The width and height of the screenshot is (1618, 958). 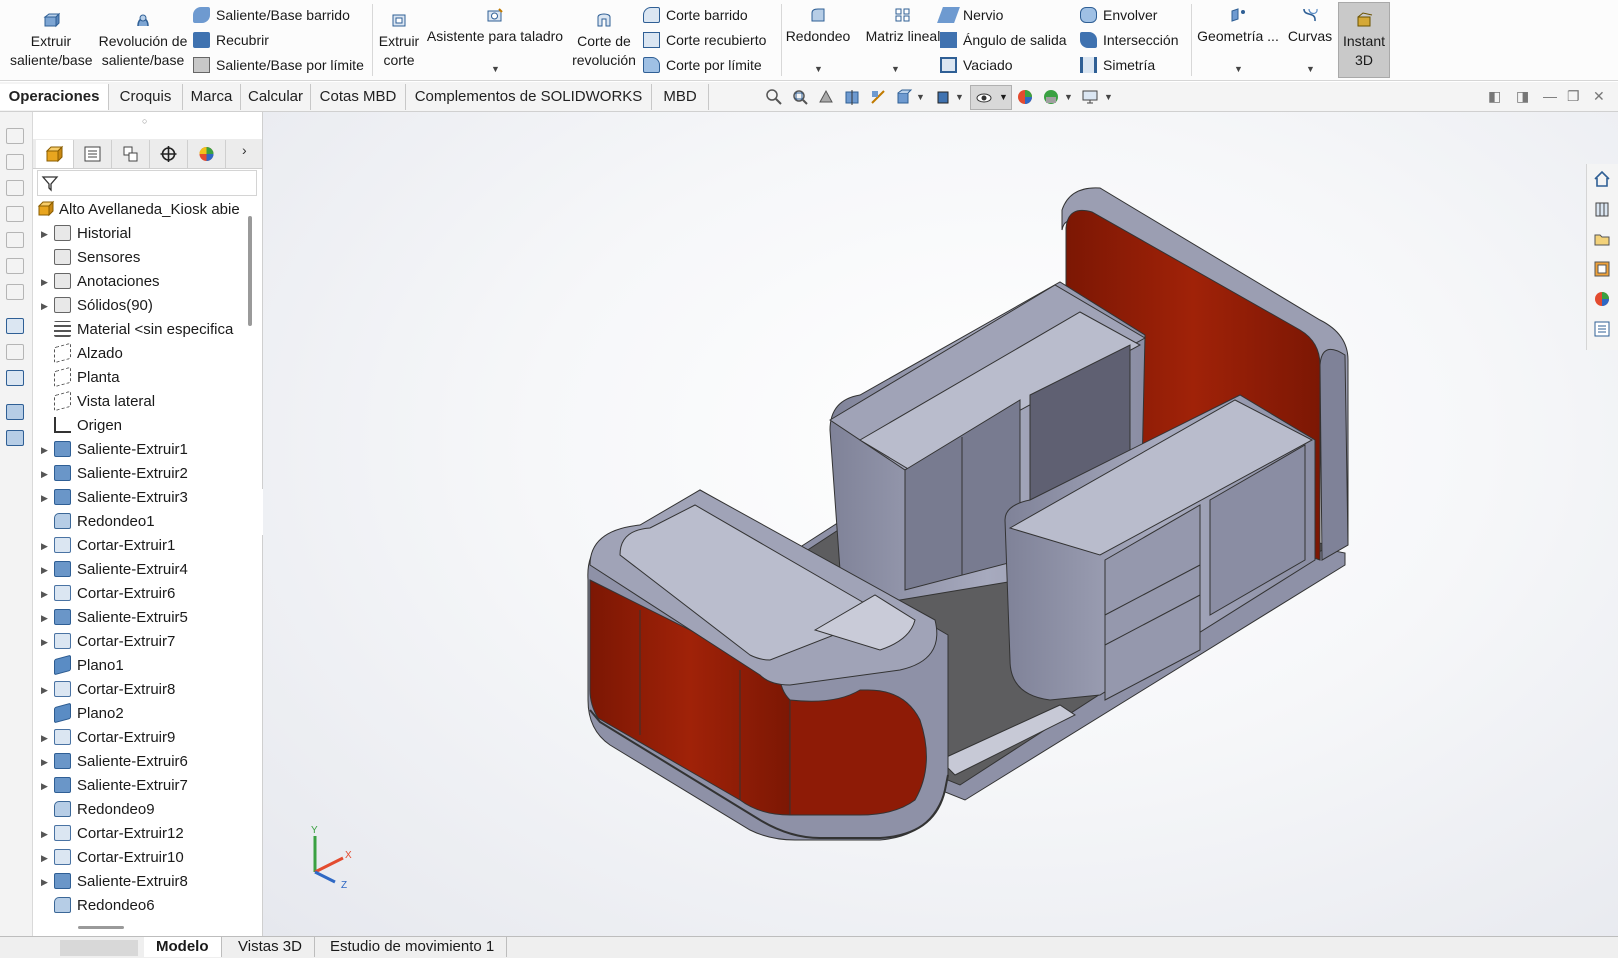 I want to click on screen-capture-icon, so click(x=15, y=378).